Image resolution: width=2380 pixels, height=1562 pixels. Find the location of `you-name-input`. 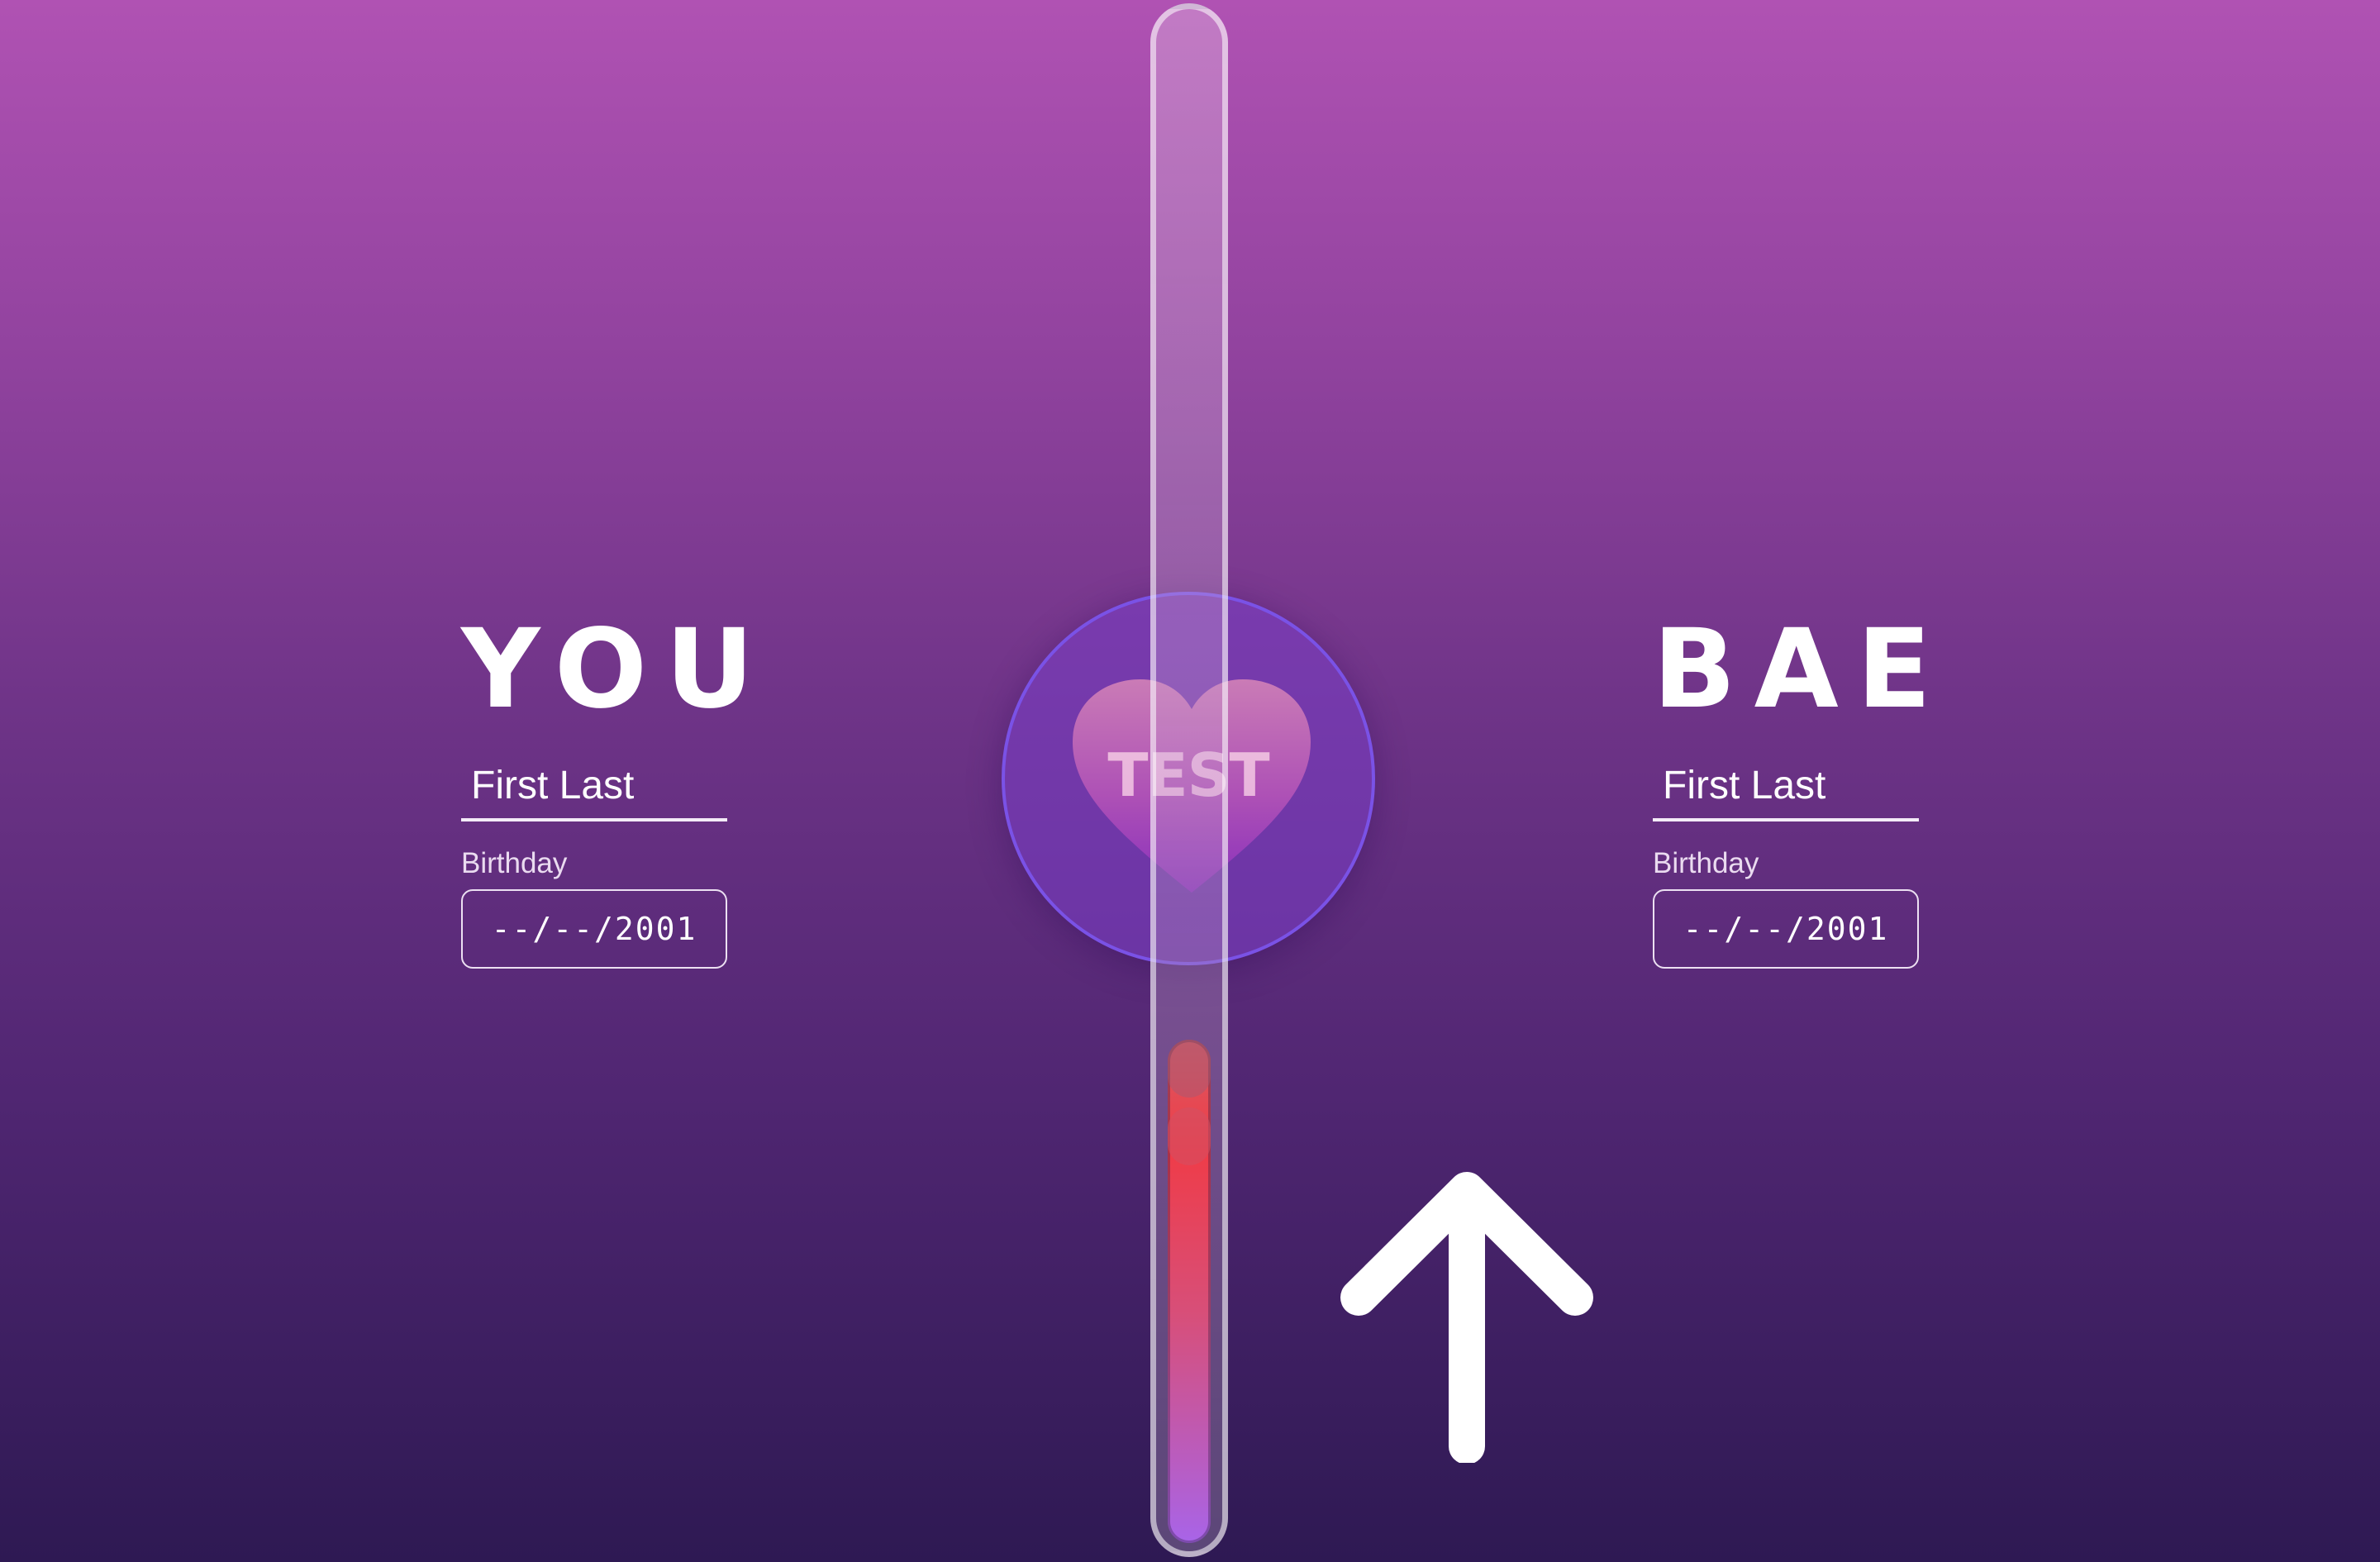

you-name-input is located at coordinates (594, 790).